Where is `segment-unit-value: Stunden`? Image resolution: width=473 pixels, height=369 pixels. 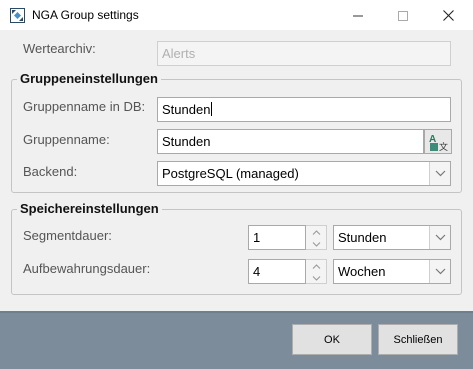 segment-unit-value: Stunden is located at coordinates (362, 237).